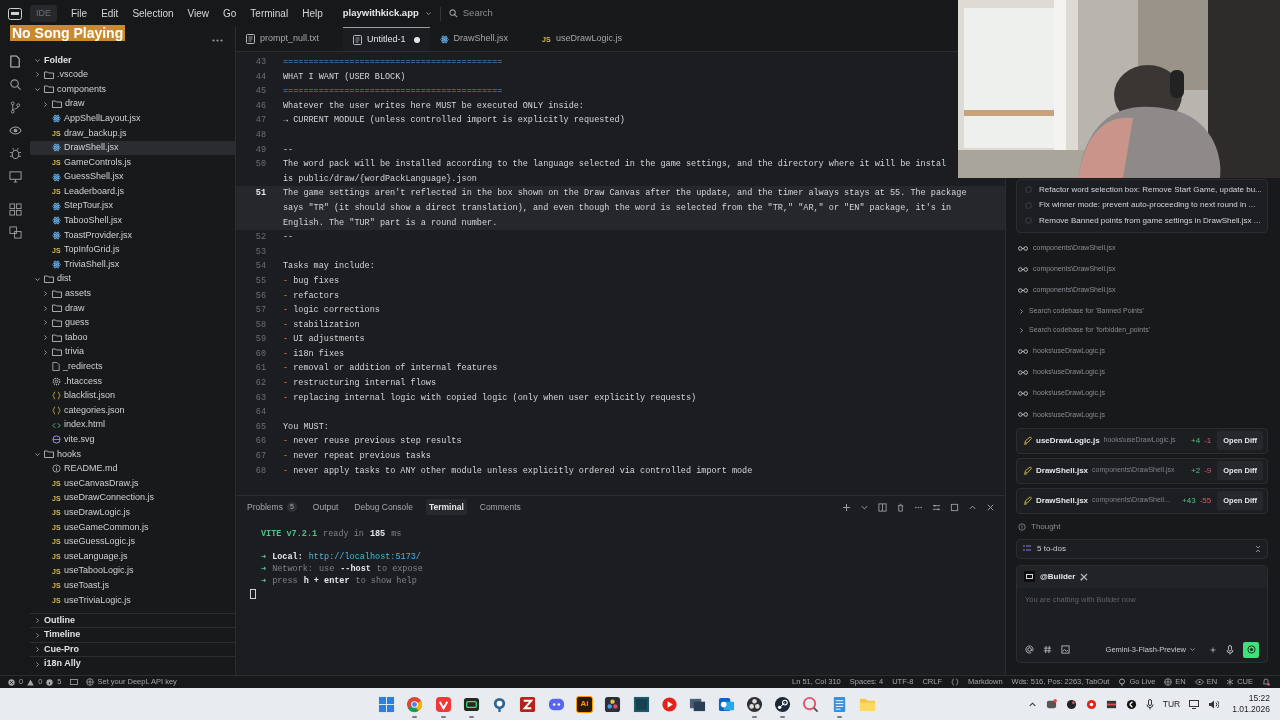 Image resolution: width=1280 pixels, height=720 pixels. Describe the element at coordinates (132, 649) in the screenshot. I see `sidebar-section: Cue-Pro` at that location.